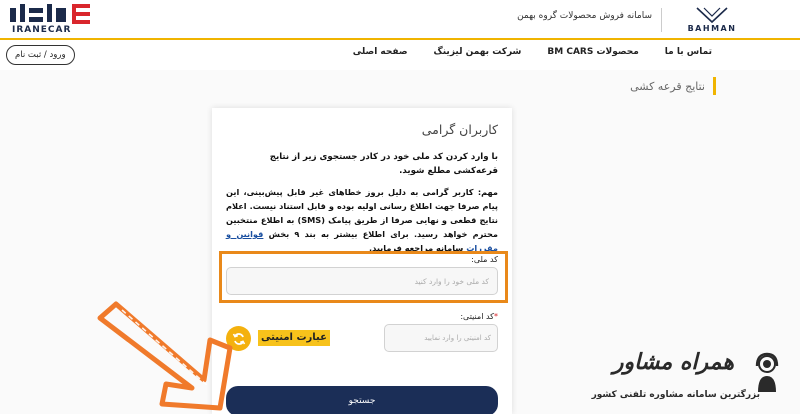  I want to click on consultant-headset-icon, so click(767, 372).